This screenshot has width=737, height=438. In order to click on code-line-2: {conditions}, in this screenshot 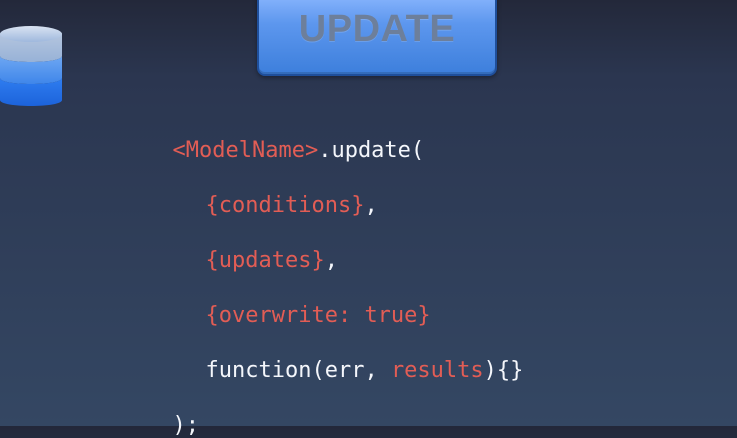, I will do `click(278, 195)`.